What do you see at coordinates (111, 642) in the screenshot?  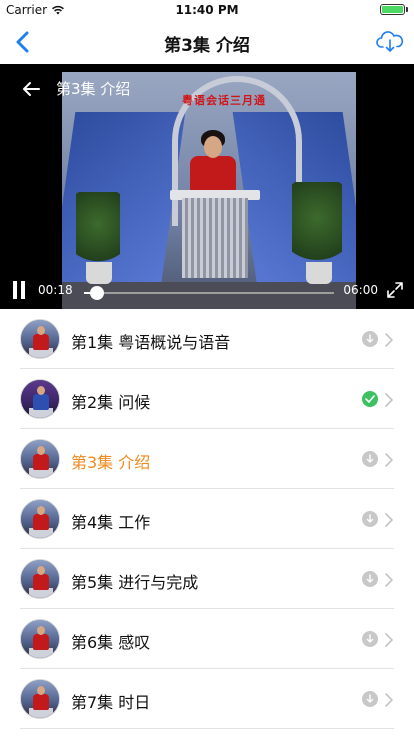 I see `episode-title: 第6集 感叹` at bounding box center [111, 642].